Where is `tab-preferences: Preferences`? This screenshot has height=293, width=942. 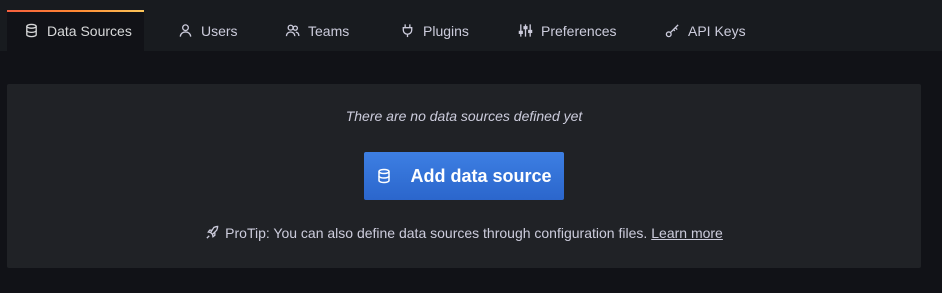 tab-preferences: Preferences is located at coordinates (566, 30).